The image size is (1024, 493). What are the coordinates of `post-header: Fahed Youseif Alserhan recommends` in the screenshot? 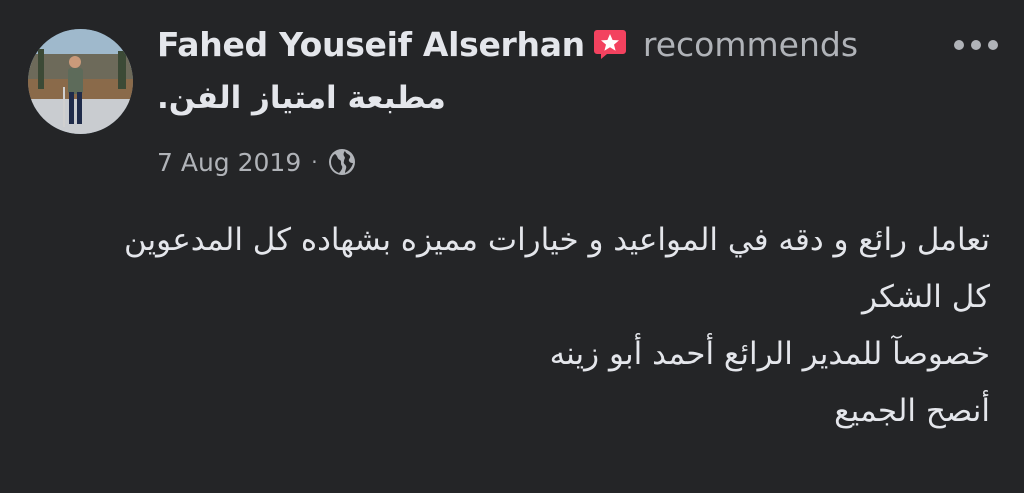 It's located at (507, 44).